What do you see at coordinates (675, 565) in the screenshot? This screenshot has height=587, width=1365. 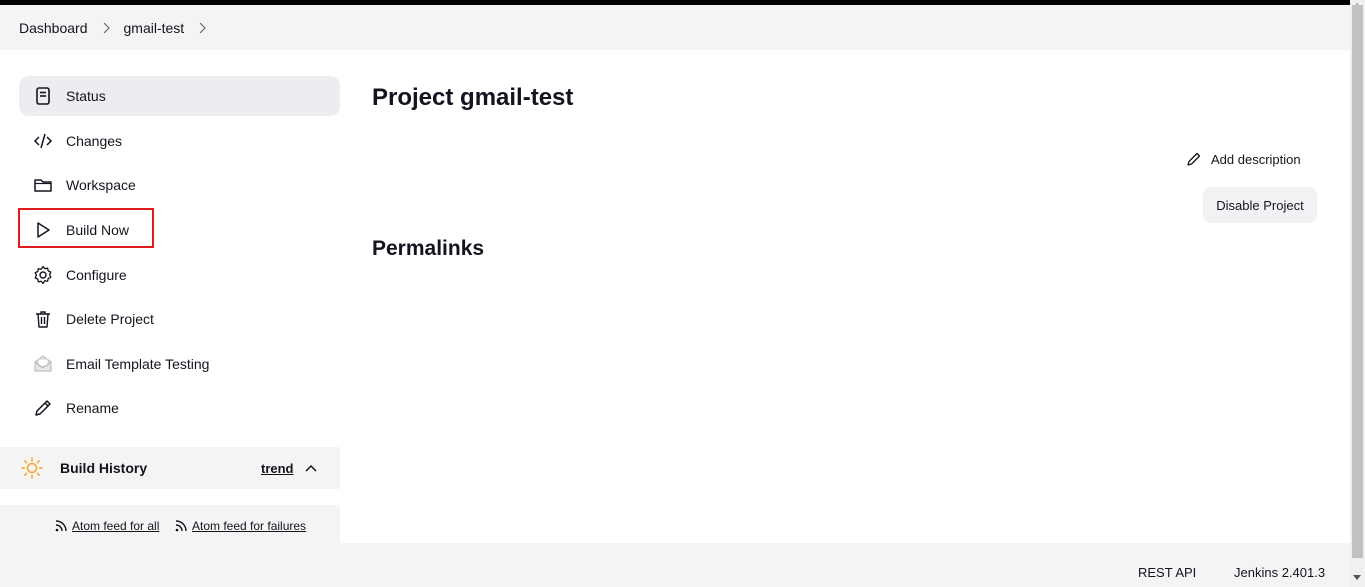 I see `footer: REST API Jenkins 2.401.3` at bounding box center [675, 565].